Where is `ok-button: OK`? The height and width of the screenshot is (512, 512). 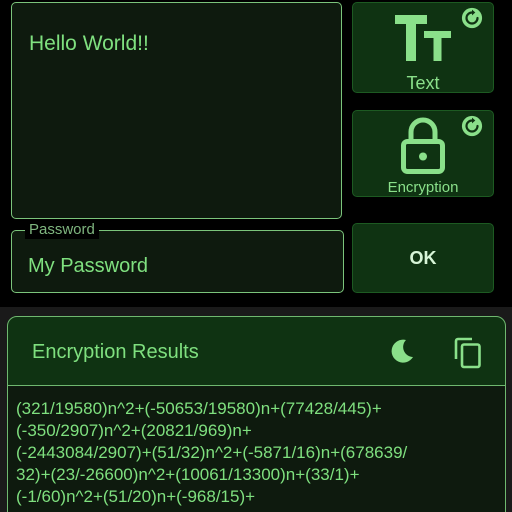 ok-button: OK is located at coordinates (423, 258).